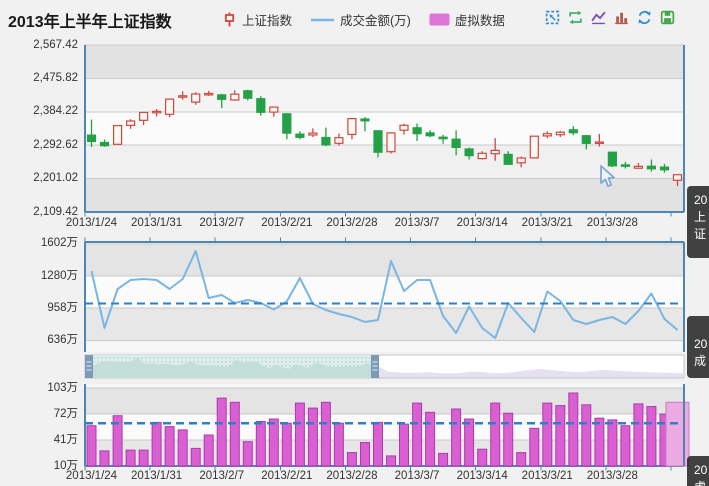  Describe the element at coordinates (698, 347) in the screenshot. I see `axis-tooltip: 20 成` at that location.